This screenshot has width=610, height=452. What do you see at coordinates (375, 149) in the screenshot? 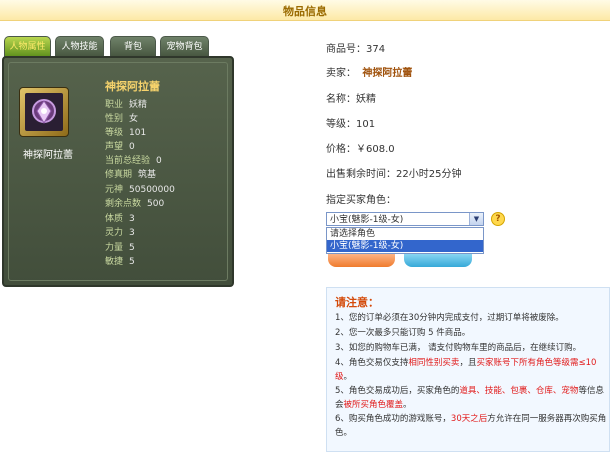
I see `item-price-value: ￥608.0` at bounding box center [375, 149].